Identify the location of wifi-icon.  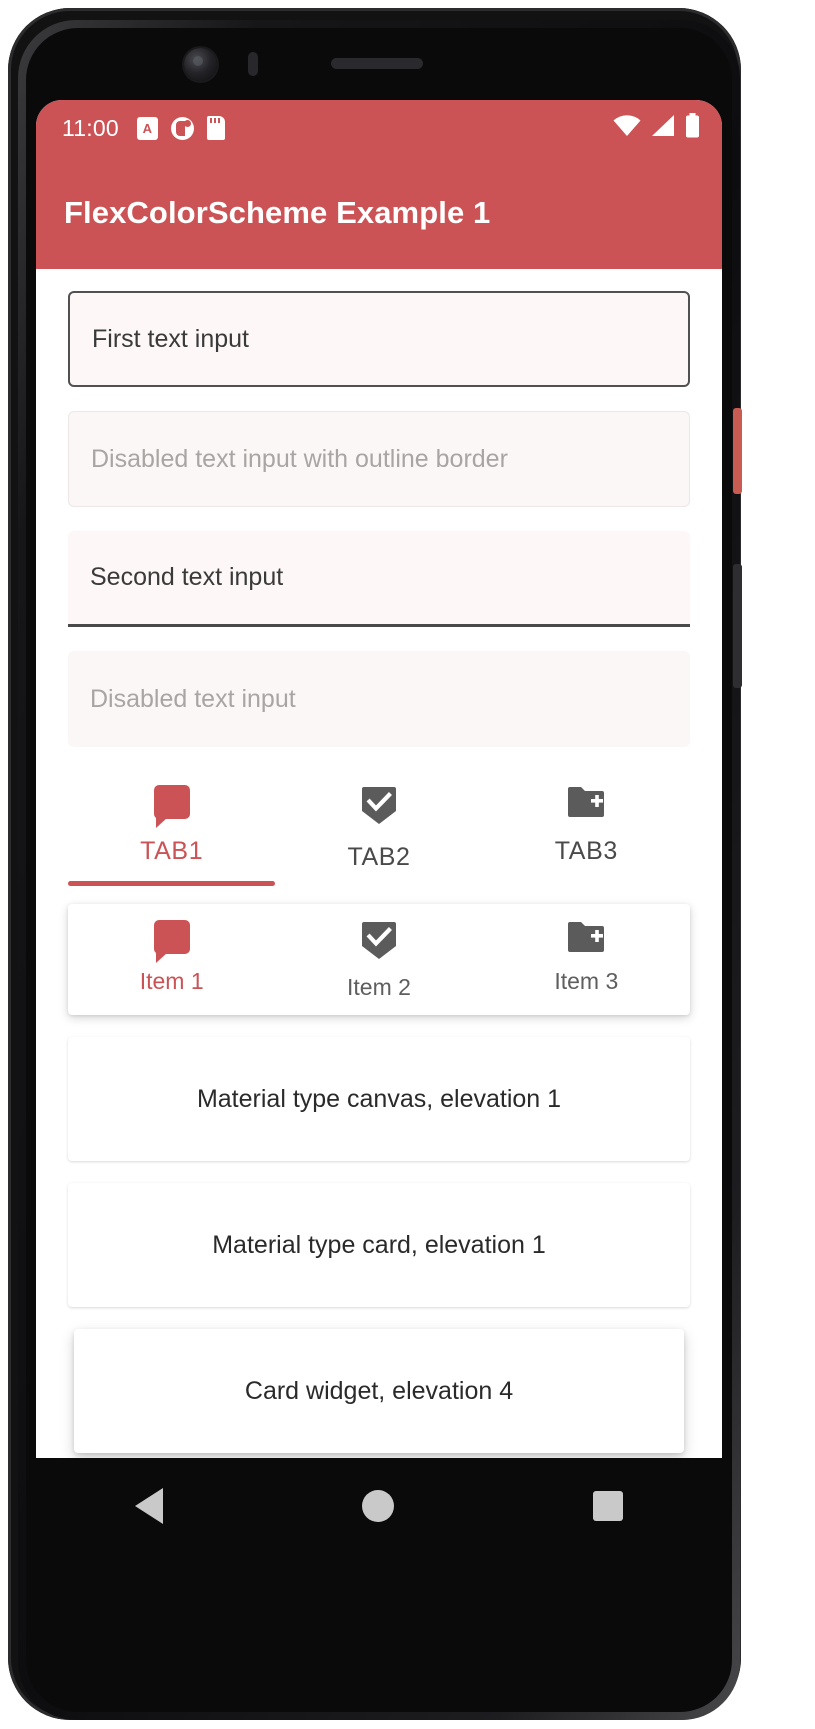
(627, 128).